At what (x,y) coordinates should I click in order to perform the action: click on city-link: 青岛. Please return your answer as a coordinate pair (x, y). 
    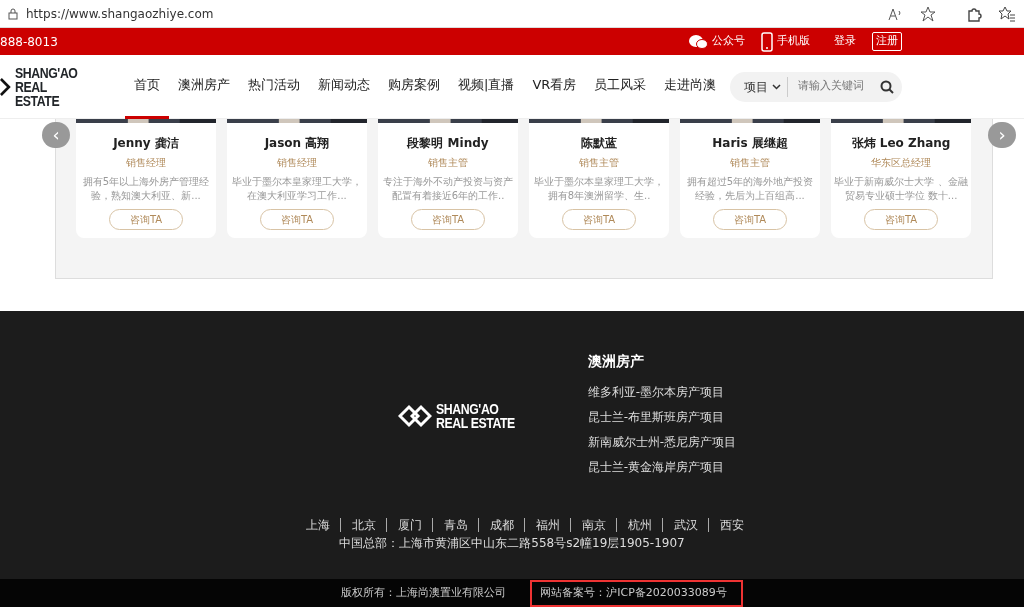
    Looking at the image, I should click on (449, 525).